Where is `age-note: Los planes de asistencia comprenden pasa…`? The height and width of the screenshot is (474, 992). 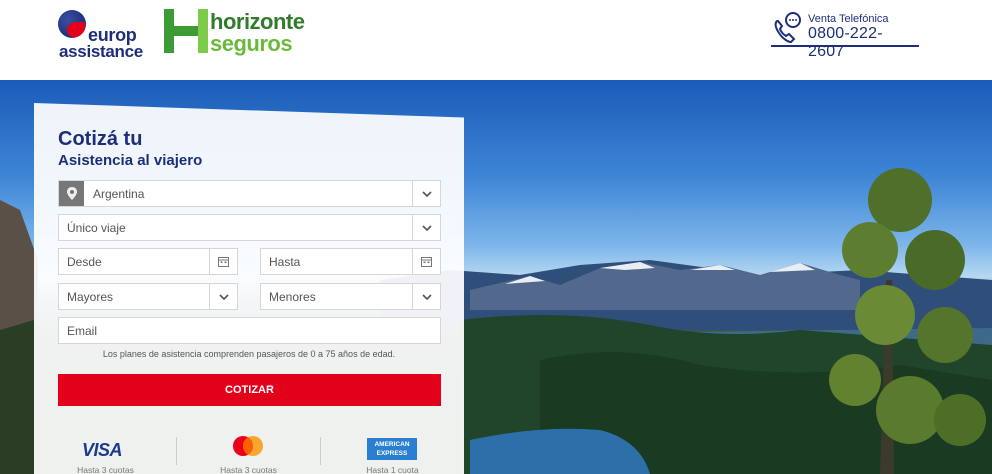 age-note: Los planes de asistencia comprenden pasa… is located at coordinates (249, 354).